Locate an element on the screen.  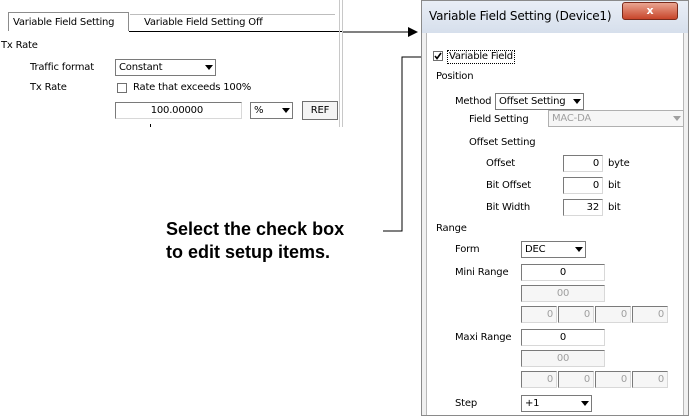
field-setting-label: Field Setting is located at coordinates (499, 119).